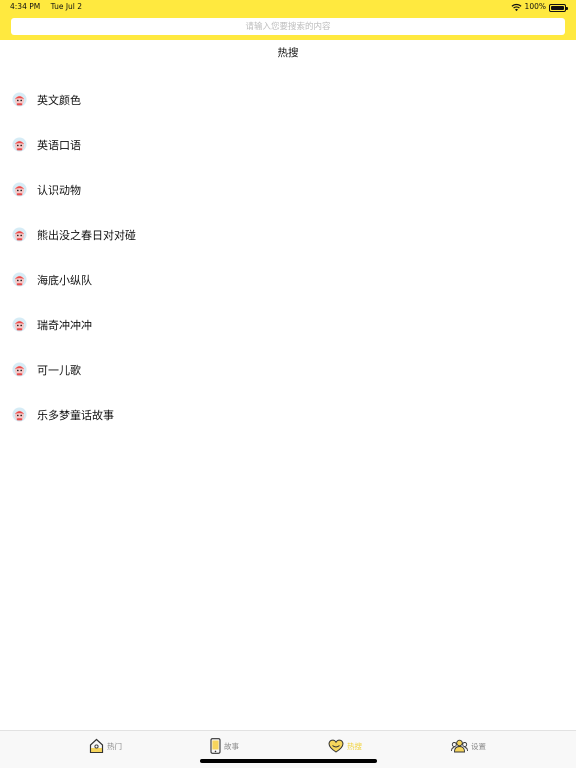 The height and width of the screenshot is (768, 576). I want to click on list-item: 乐多梦童话故事, so click(288, 414).